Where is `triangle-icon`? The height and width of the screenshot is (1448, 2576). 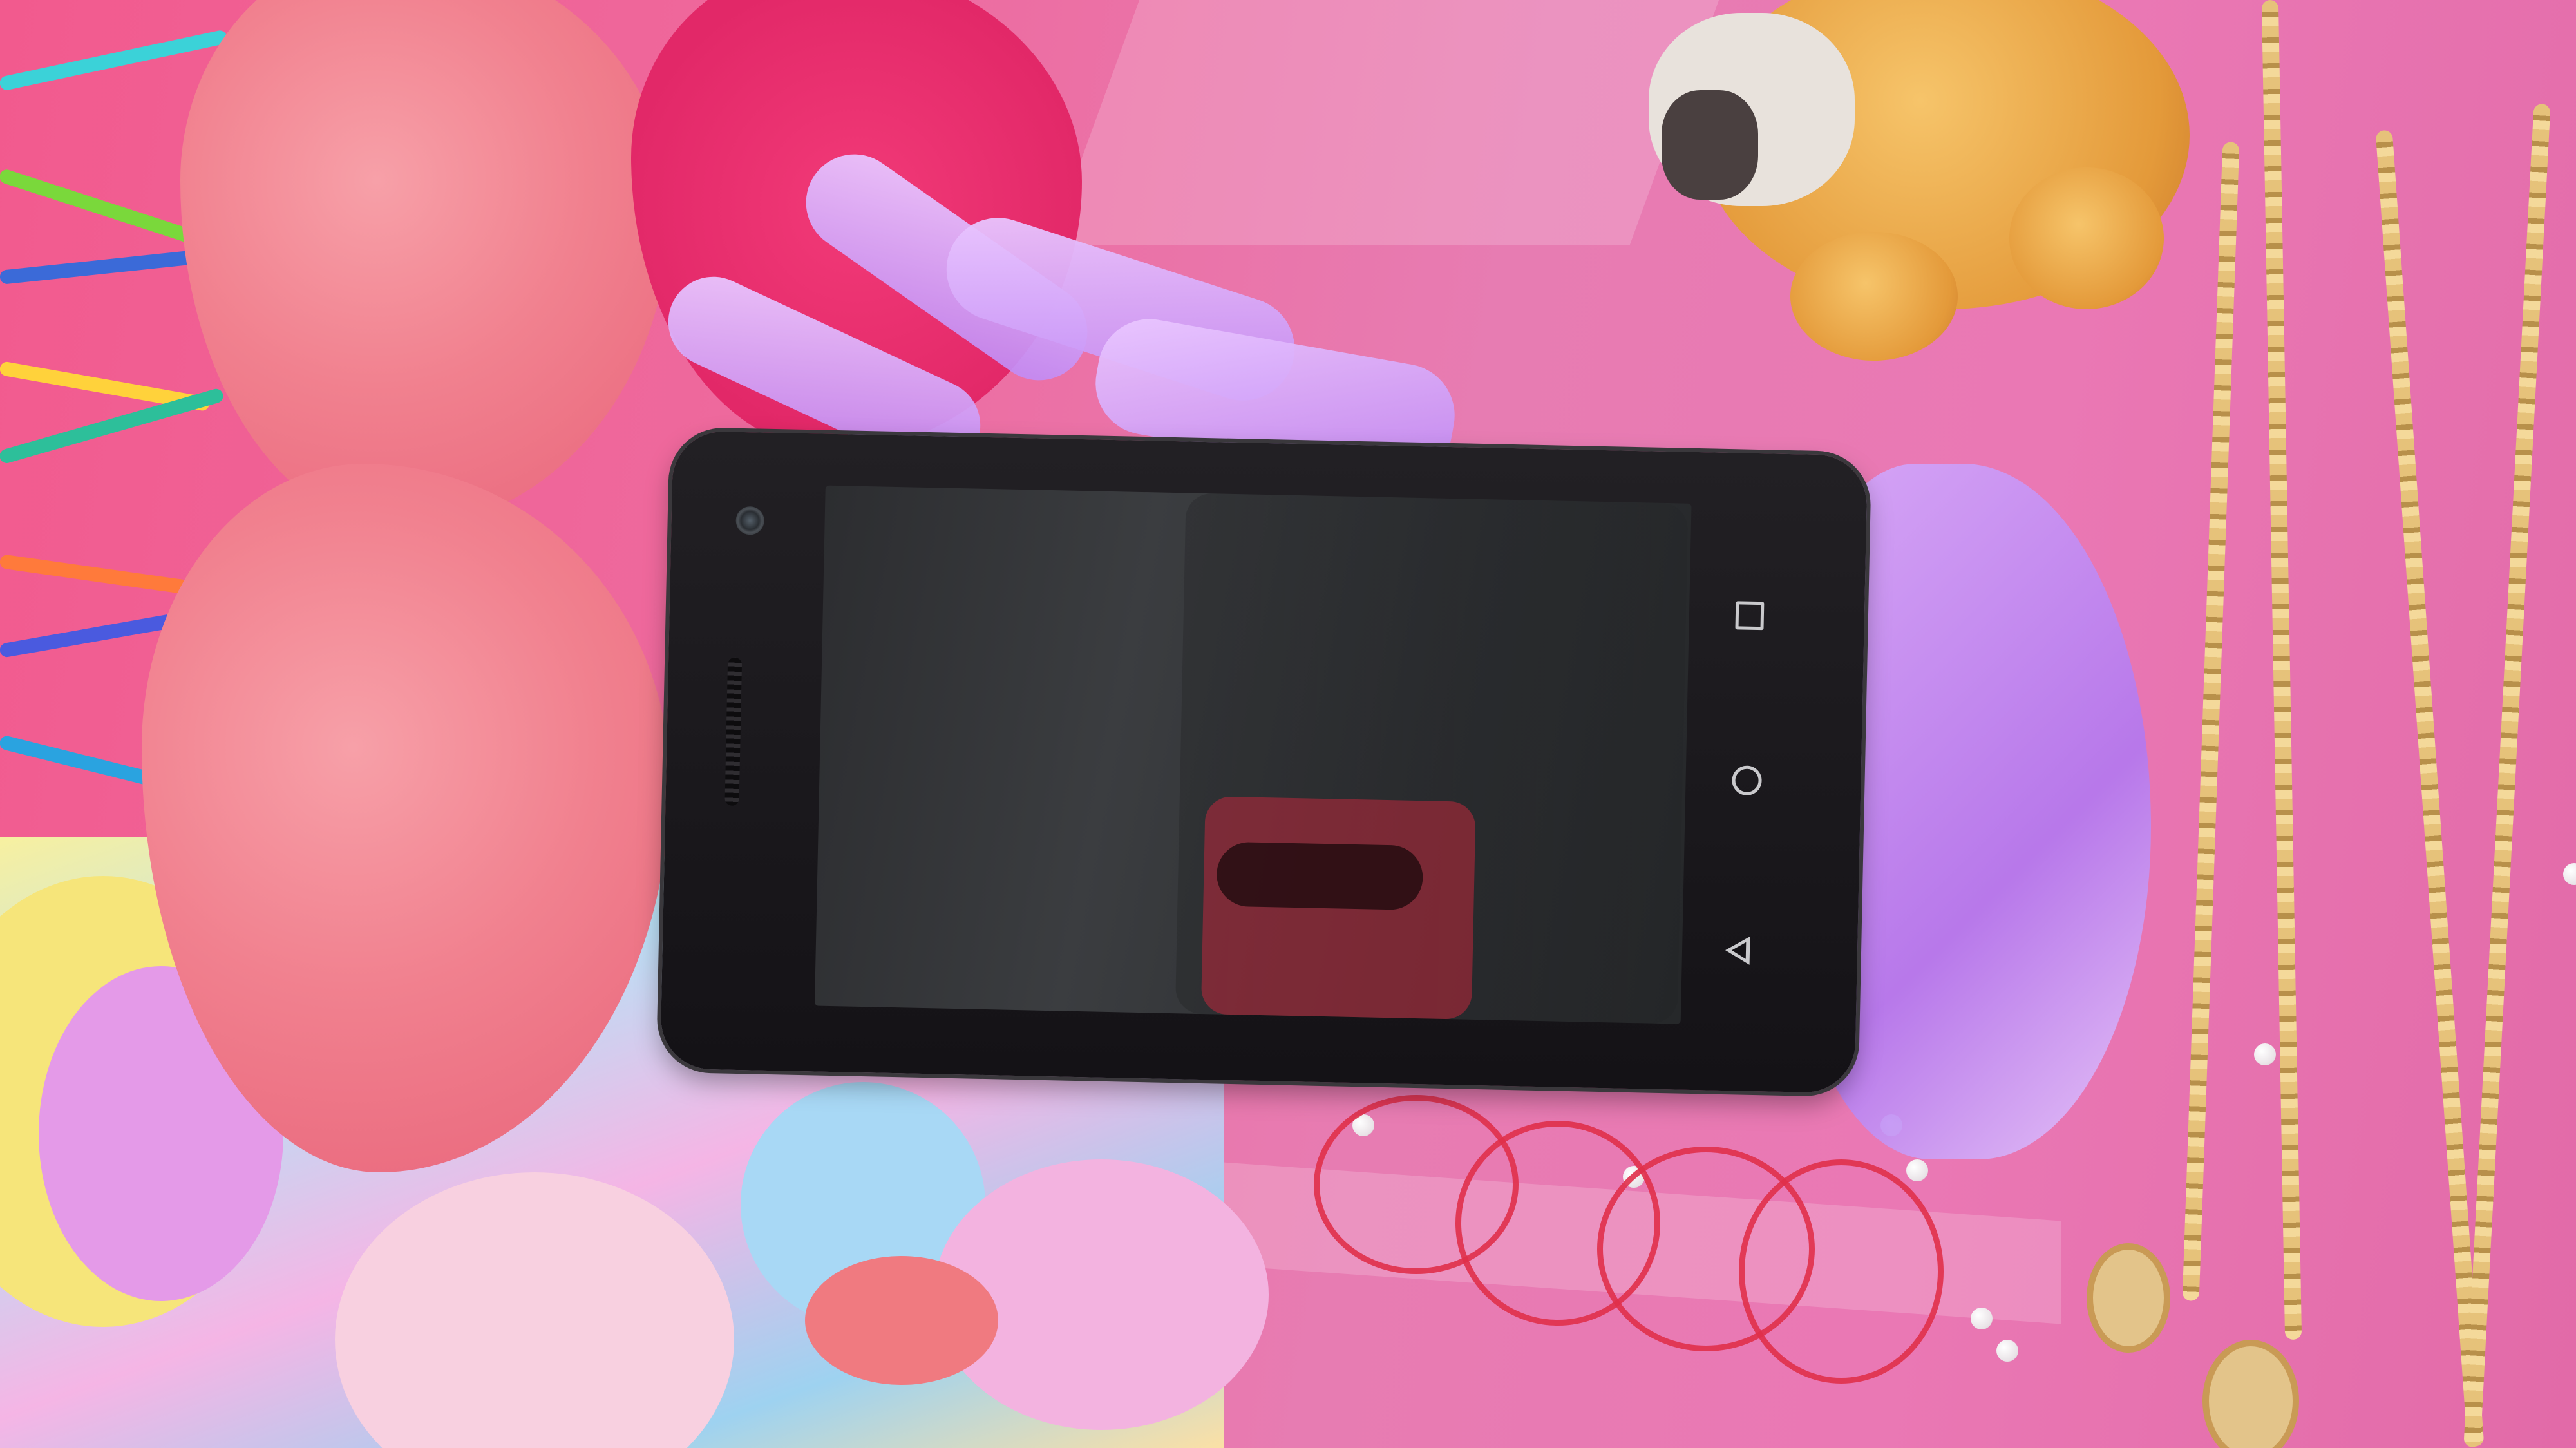 triangle-icon is located at coordinates (1737, 950).